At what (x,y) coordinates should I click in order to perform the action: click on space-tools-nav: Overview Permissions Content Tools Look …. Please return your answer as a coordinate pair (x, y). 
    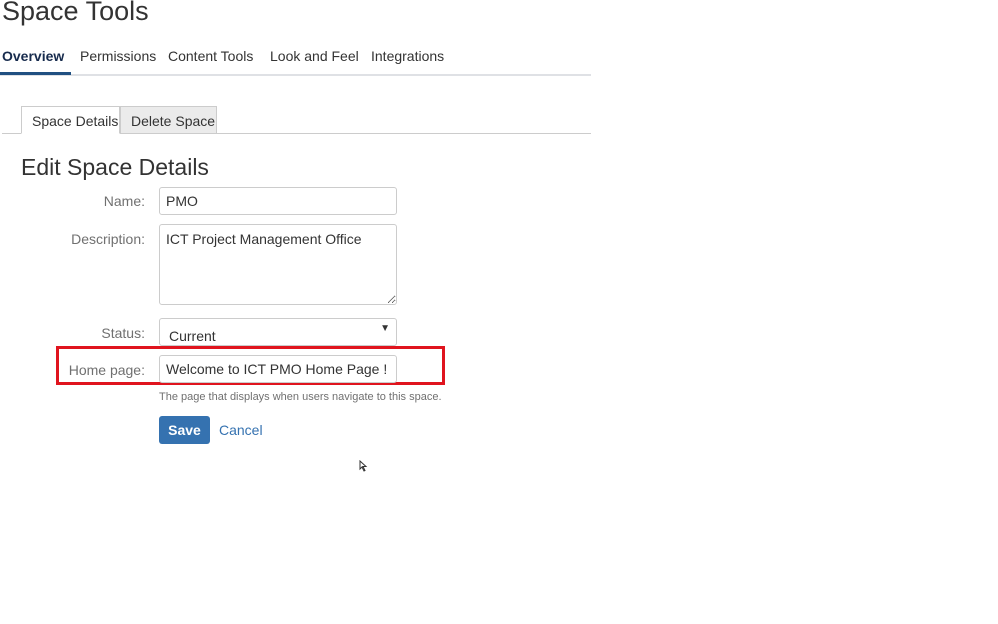
    Looking at the image, I should click on (295, 58).